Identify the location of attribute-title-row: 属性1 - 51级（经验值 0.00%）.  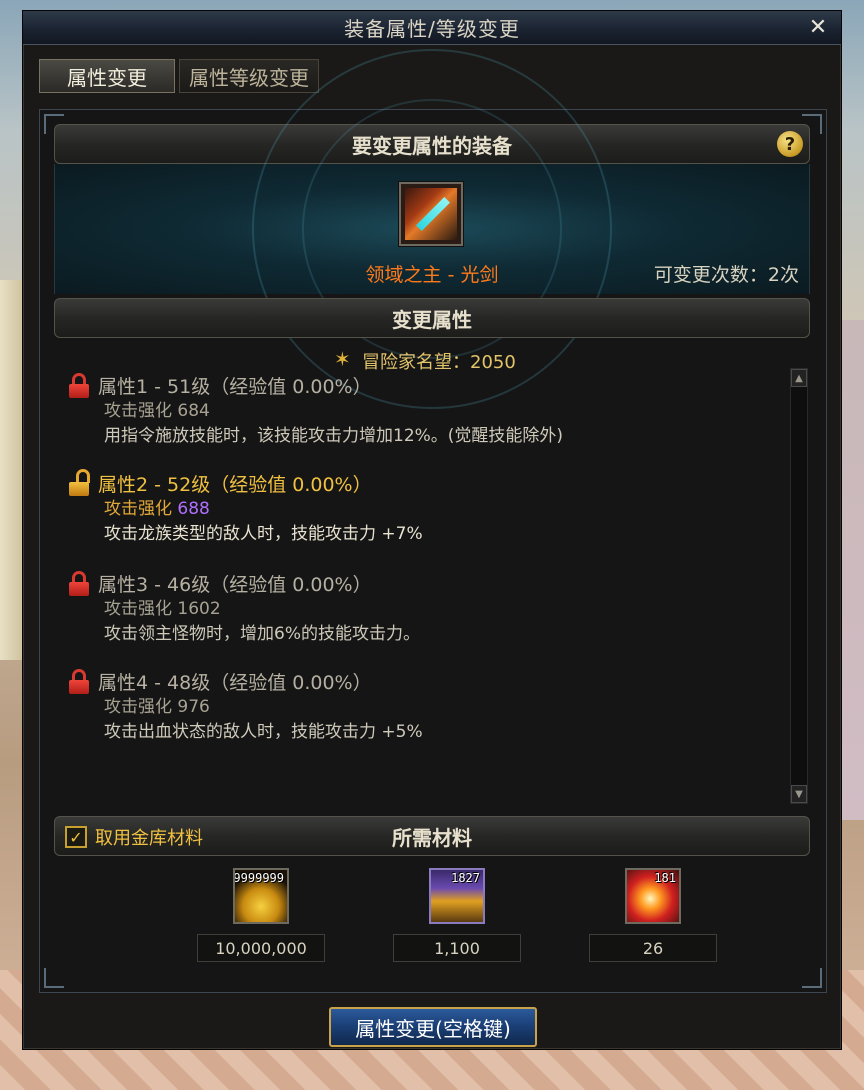
(308, 385).